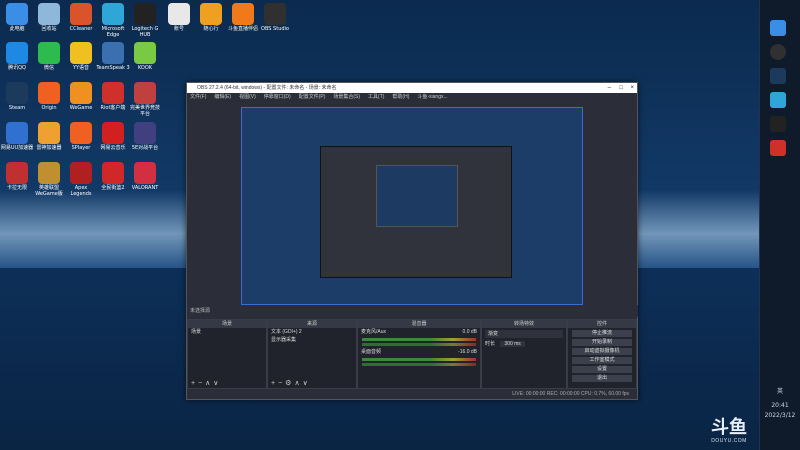 Image resolution: width=800 pixels, height=450 pixels. I want to click on desktop-icon: WeGame, so click(81, 96).